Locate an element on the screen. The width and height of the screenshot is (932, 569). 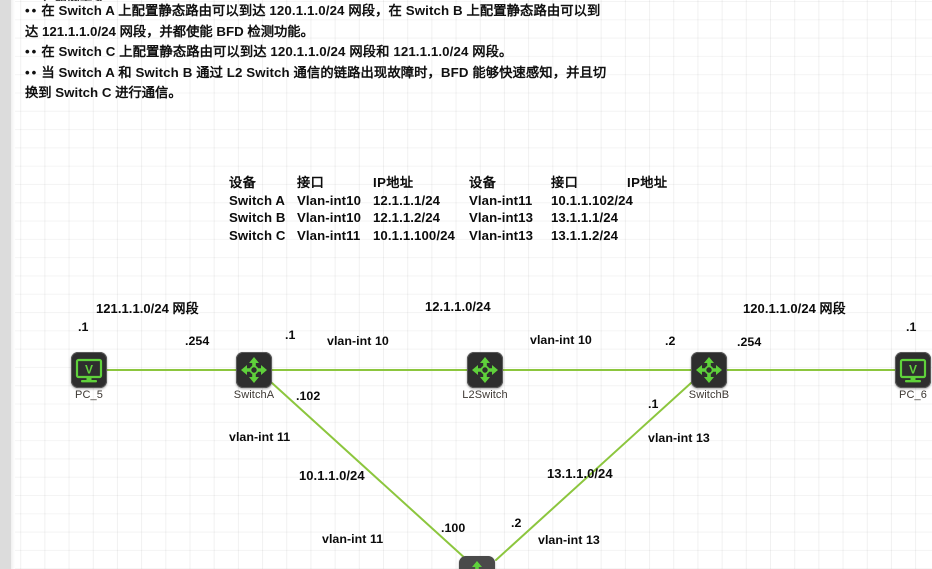
ip-label-switchb-down: .1 is located at coordinates (653, 404).